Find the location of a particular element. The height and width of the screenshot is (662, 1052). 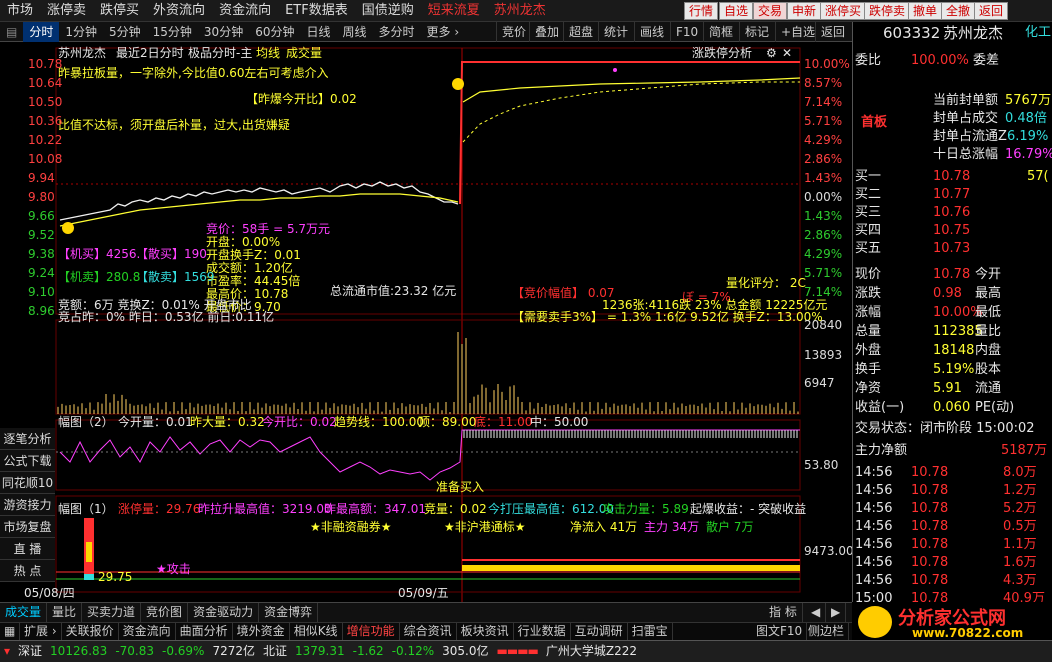

menu-foreign-flow: 外资流向 is located at coordinates (179, 11).